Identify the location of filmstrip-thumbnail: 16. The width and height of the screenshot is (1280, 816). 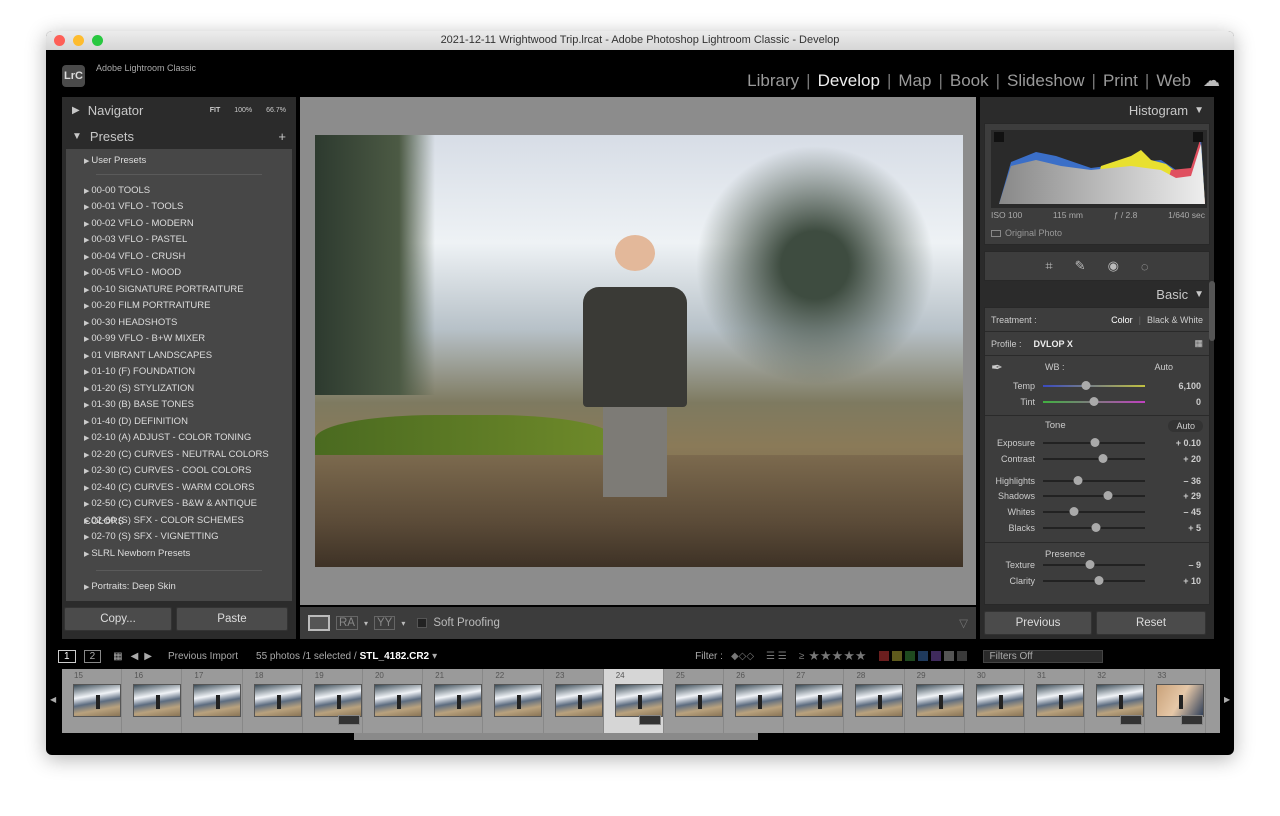
(152, 701).